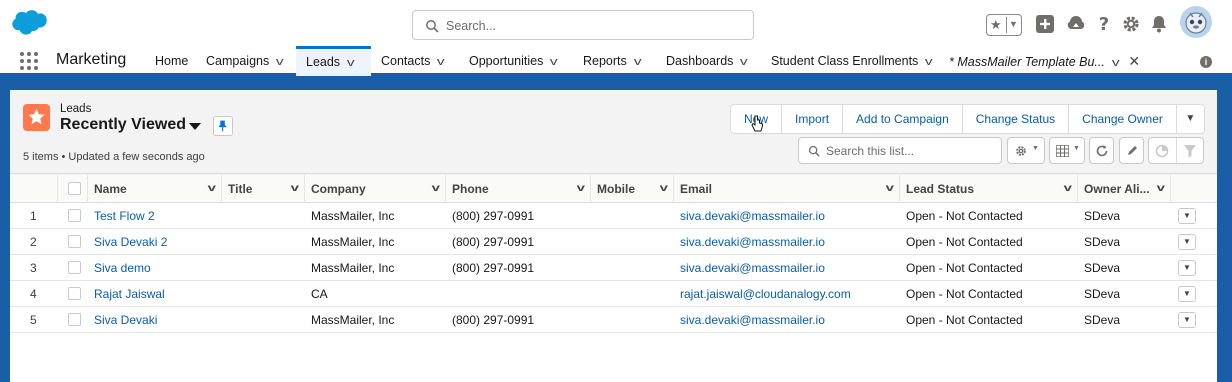 This screenshot has width=1232, height=382. I want to click on display-as-table-button: ▼, so click(1067, 150).